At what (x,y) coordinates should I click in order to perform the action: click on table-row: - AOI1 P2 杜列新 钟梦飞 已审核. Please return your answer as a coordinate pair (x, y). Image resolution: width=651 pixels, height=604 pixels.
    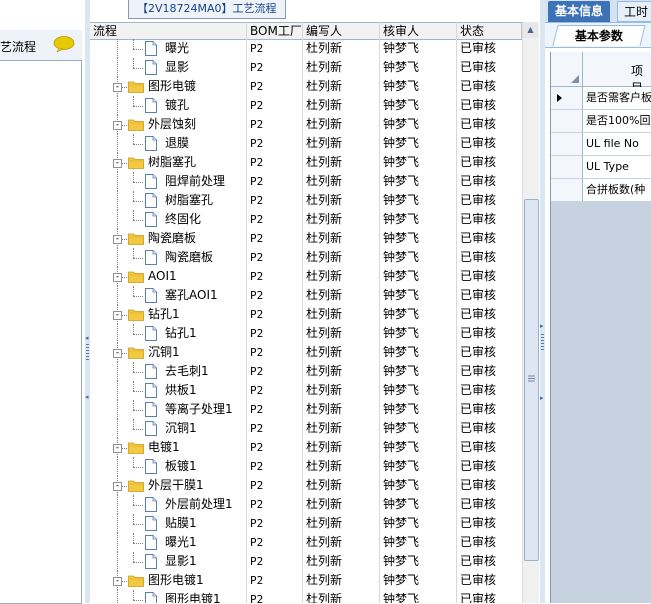
    Looking at the image, I should click on (306, 276).